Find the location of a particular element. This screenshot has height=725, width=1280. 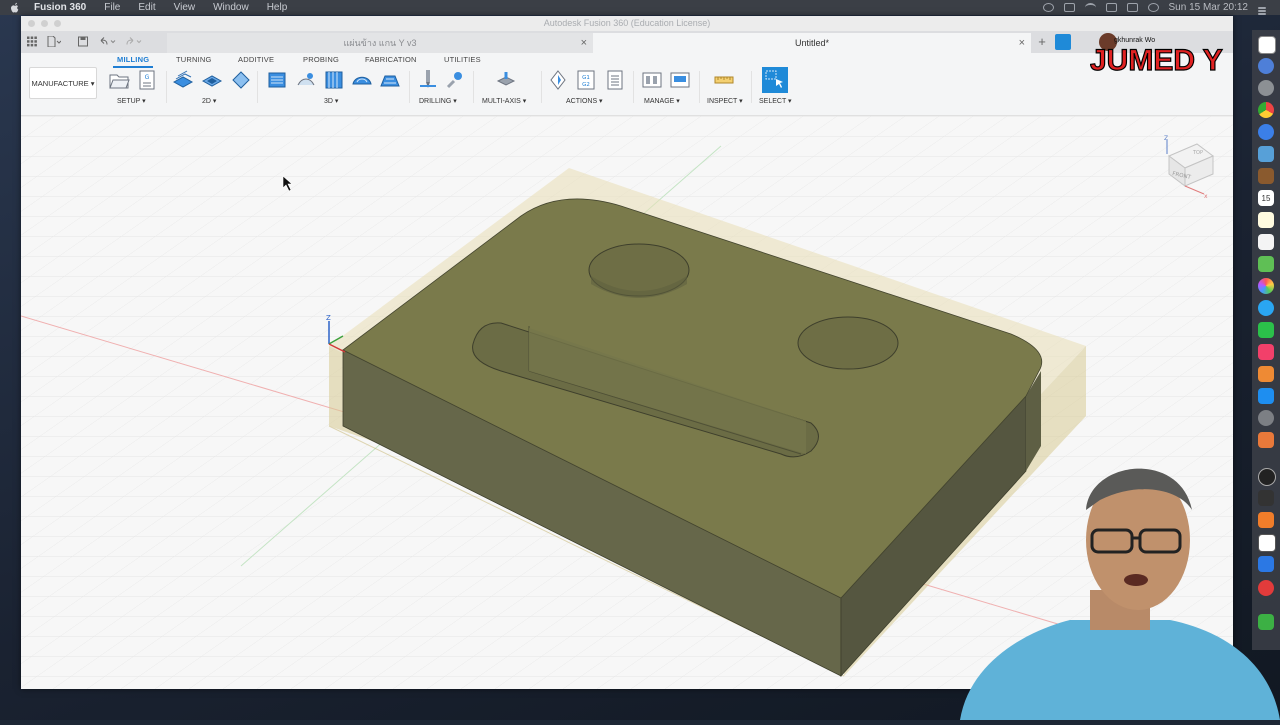

minimize-window-button is located at coordinates (44, 23).